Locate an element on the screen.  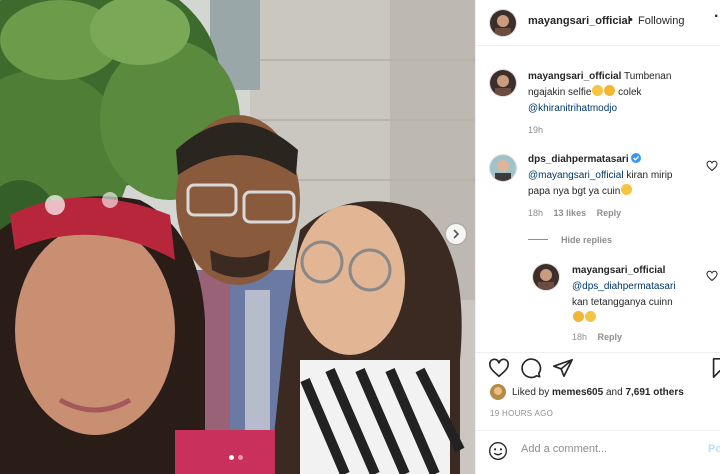
replies-line is located at coordinates (538, 239).